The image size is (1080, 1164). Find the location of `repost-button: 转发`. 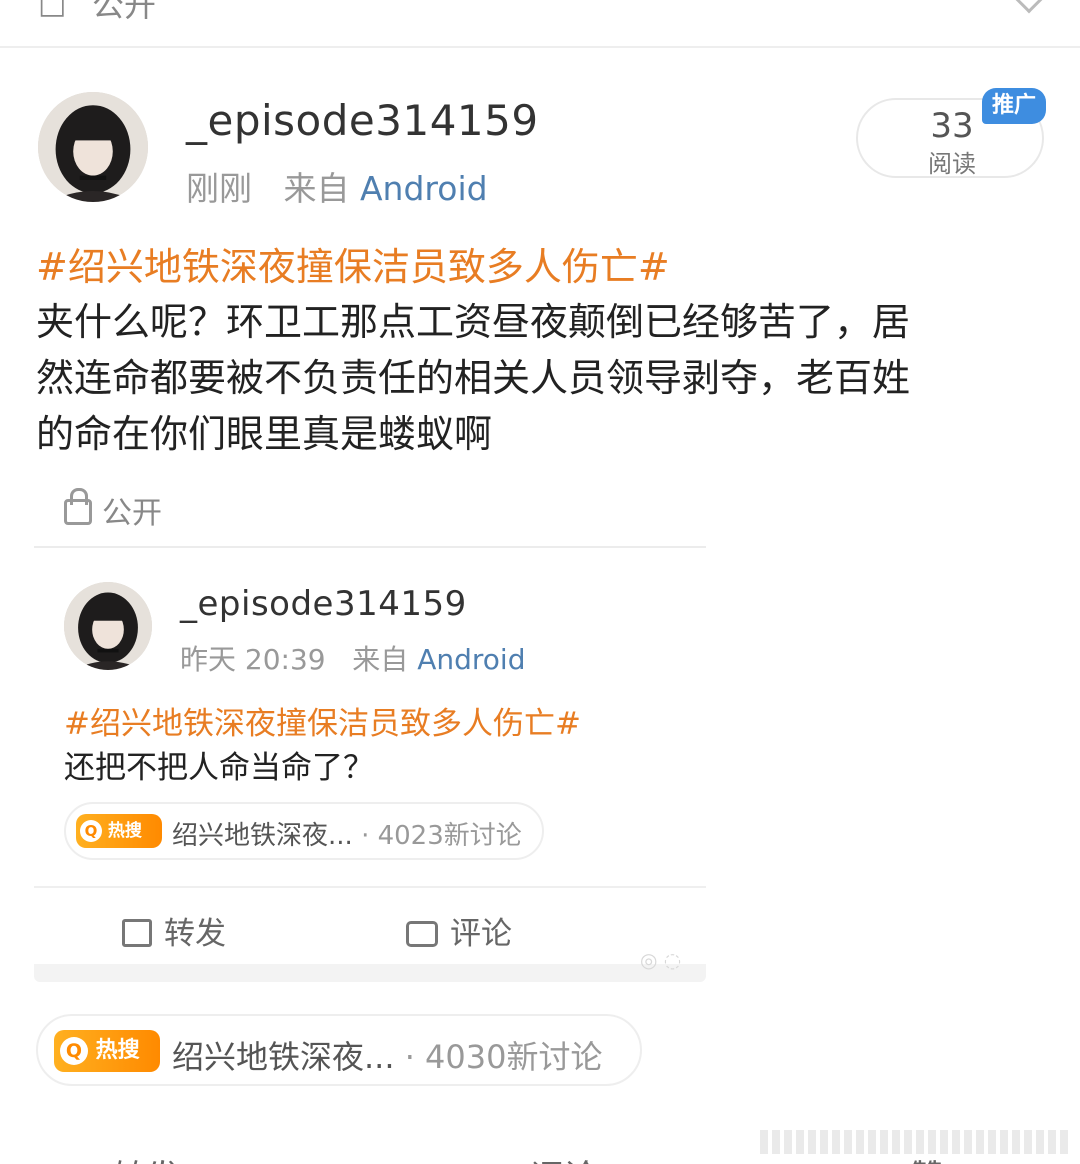

repost-button: 转发 is located at coordinates (146, 1157).